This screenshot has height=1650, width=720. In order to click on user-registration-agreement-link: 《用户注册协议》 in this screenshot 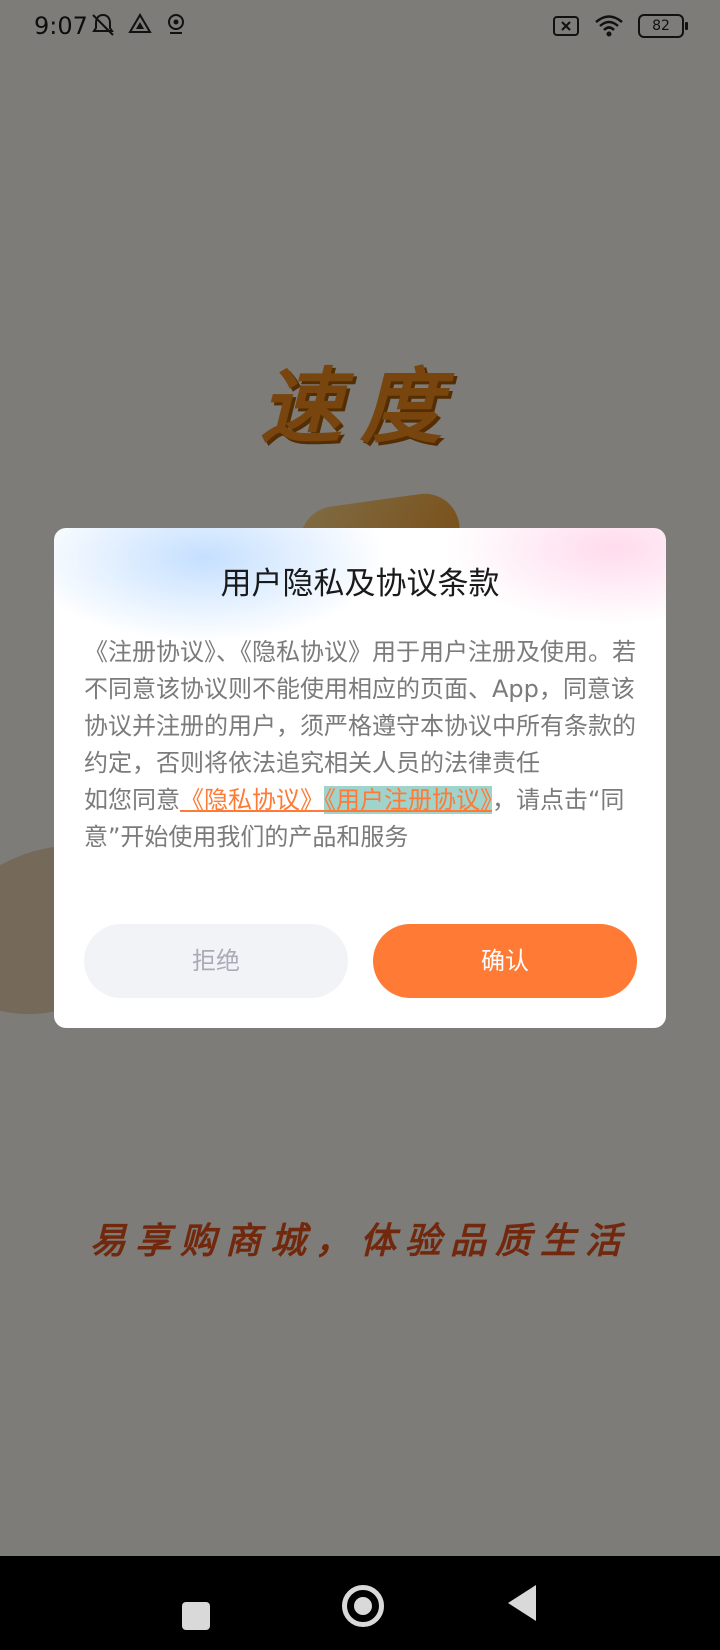, I will do `click(408, 800)`.